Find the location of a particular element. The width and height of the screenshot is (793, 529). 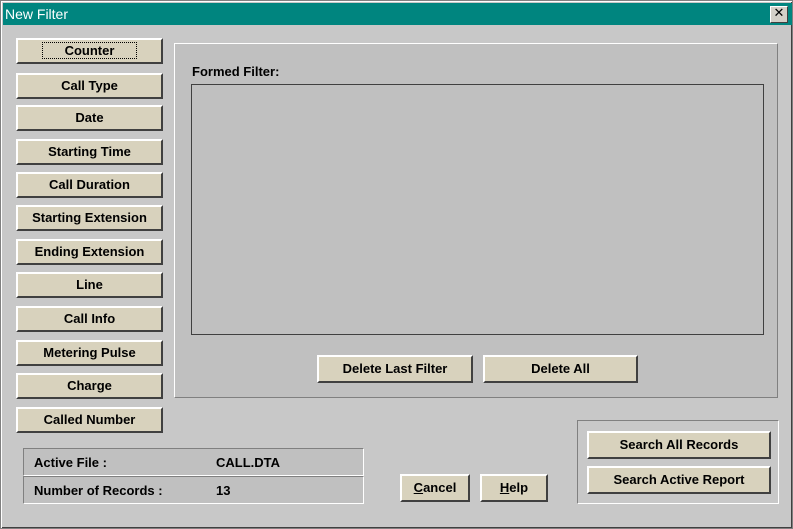

search-all-records-button: Search All Records is located at coordinates (679, 445).